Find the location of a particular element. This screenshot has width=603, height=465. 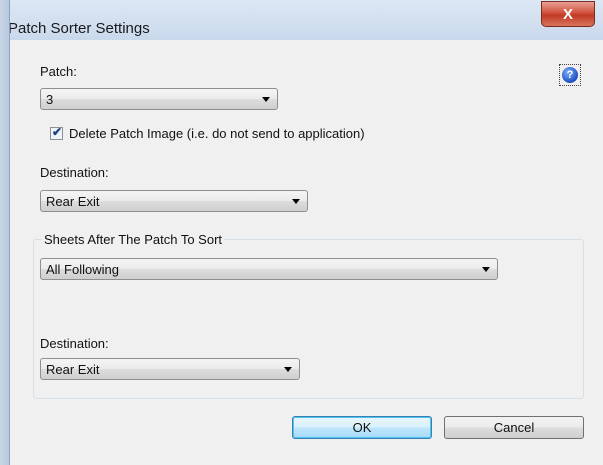

close-icon: X is located at coordinates (567, 14).